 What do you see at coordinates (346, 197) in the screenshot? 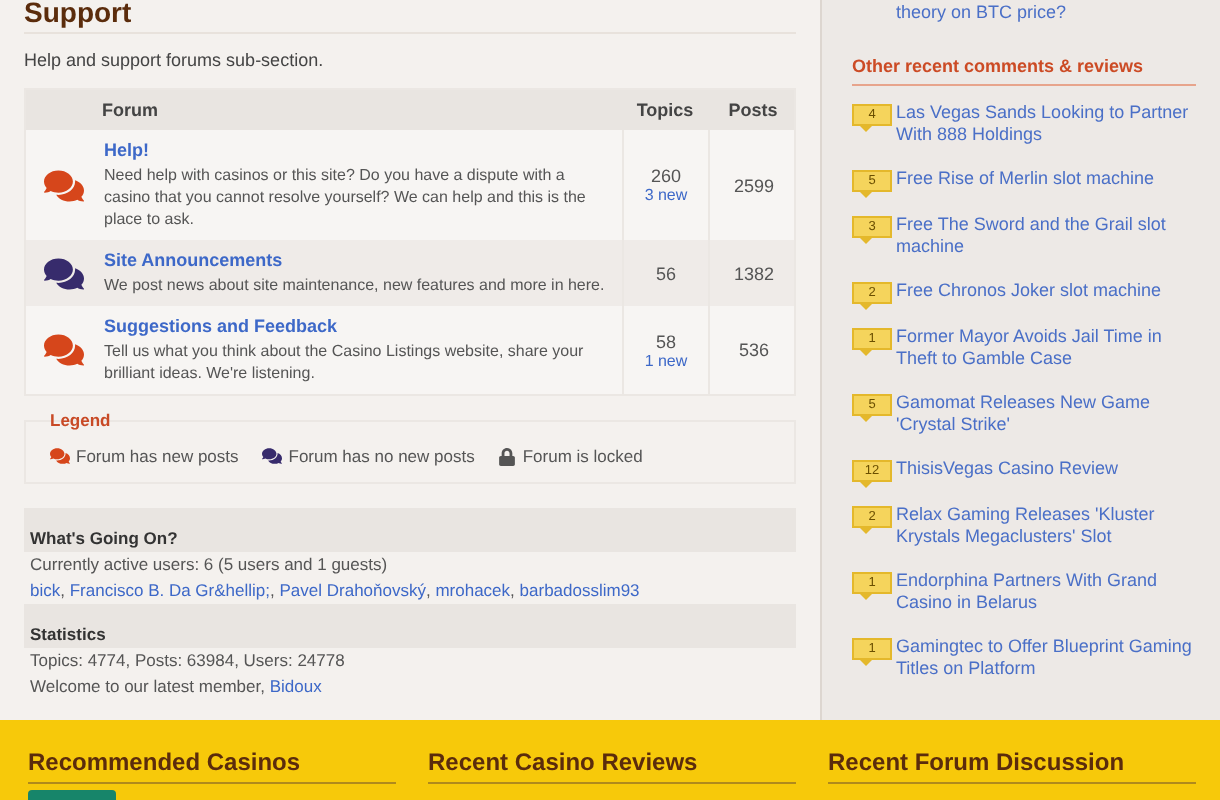
I see `forum-description: Need help with casinos or this site? Do you have a dispute with a casino that you cannot resolve yourself? We can help and this is the place to ask.` at bounding box center [346, 197].